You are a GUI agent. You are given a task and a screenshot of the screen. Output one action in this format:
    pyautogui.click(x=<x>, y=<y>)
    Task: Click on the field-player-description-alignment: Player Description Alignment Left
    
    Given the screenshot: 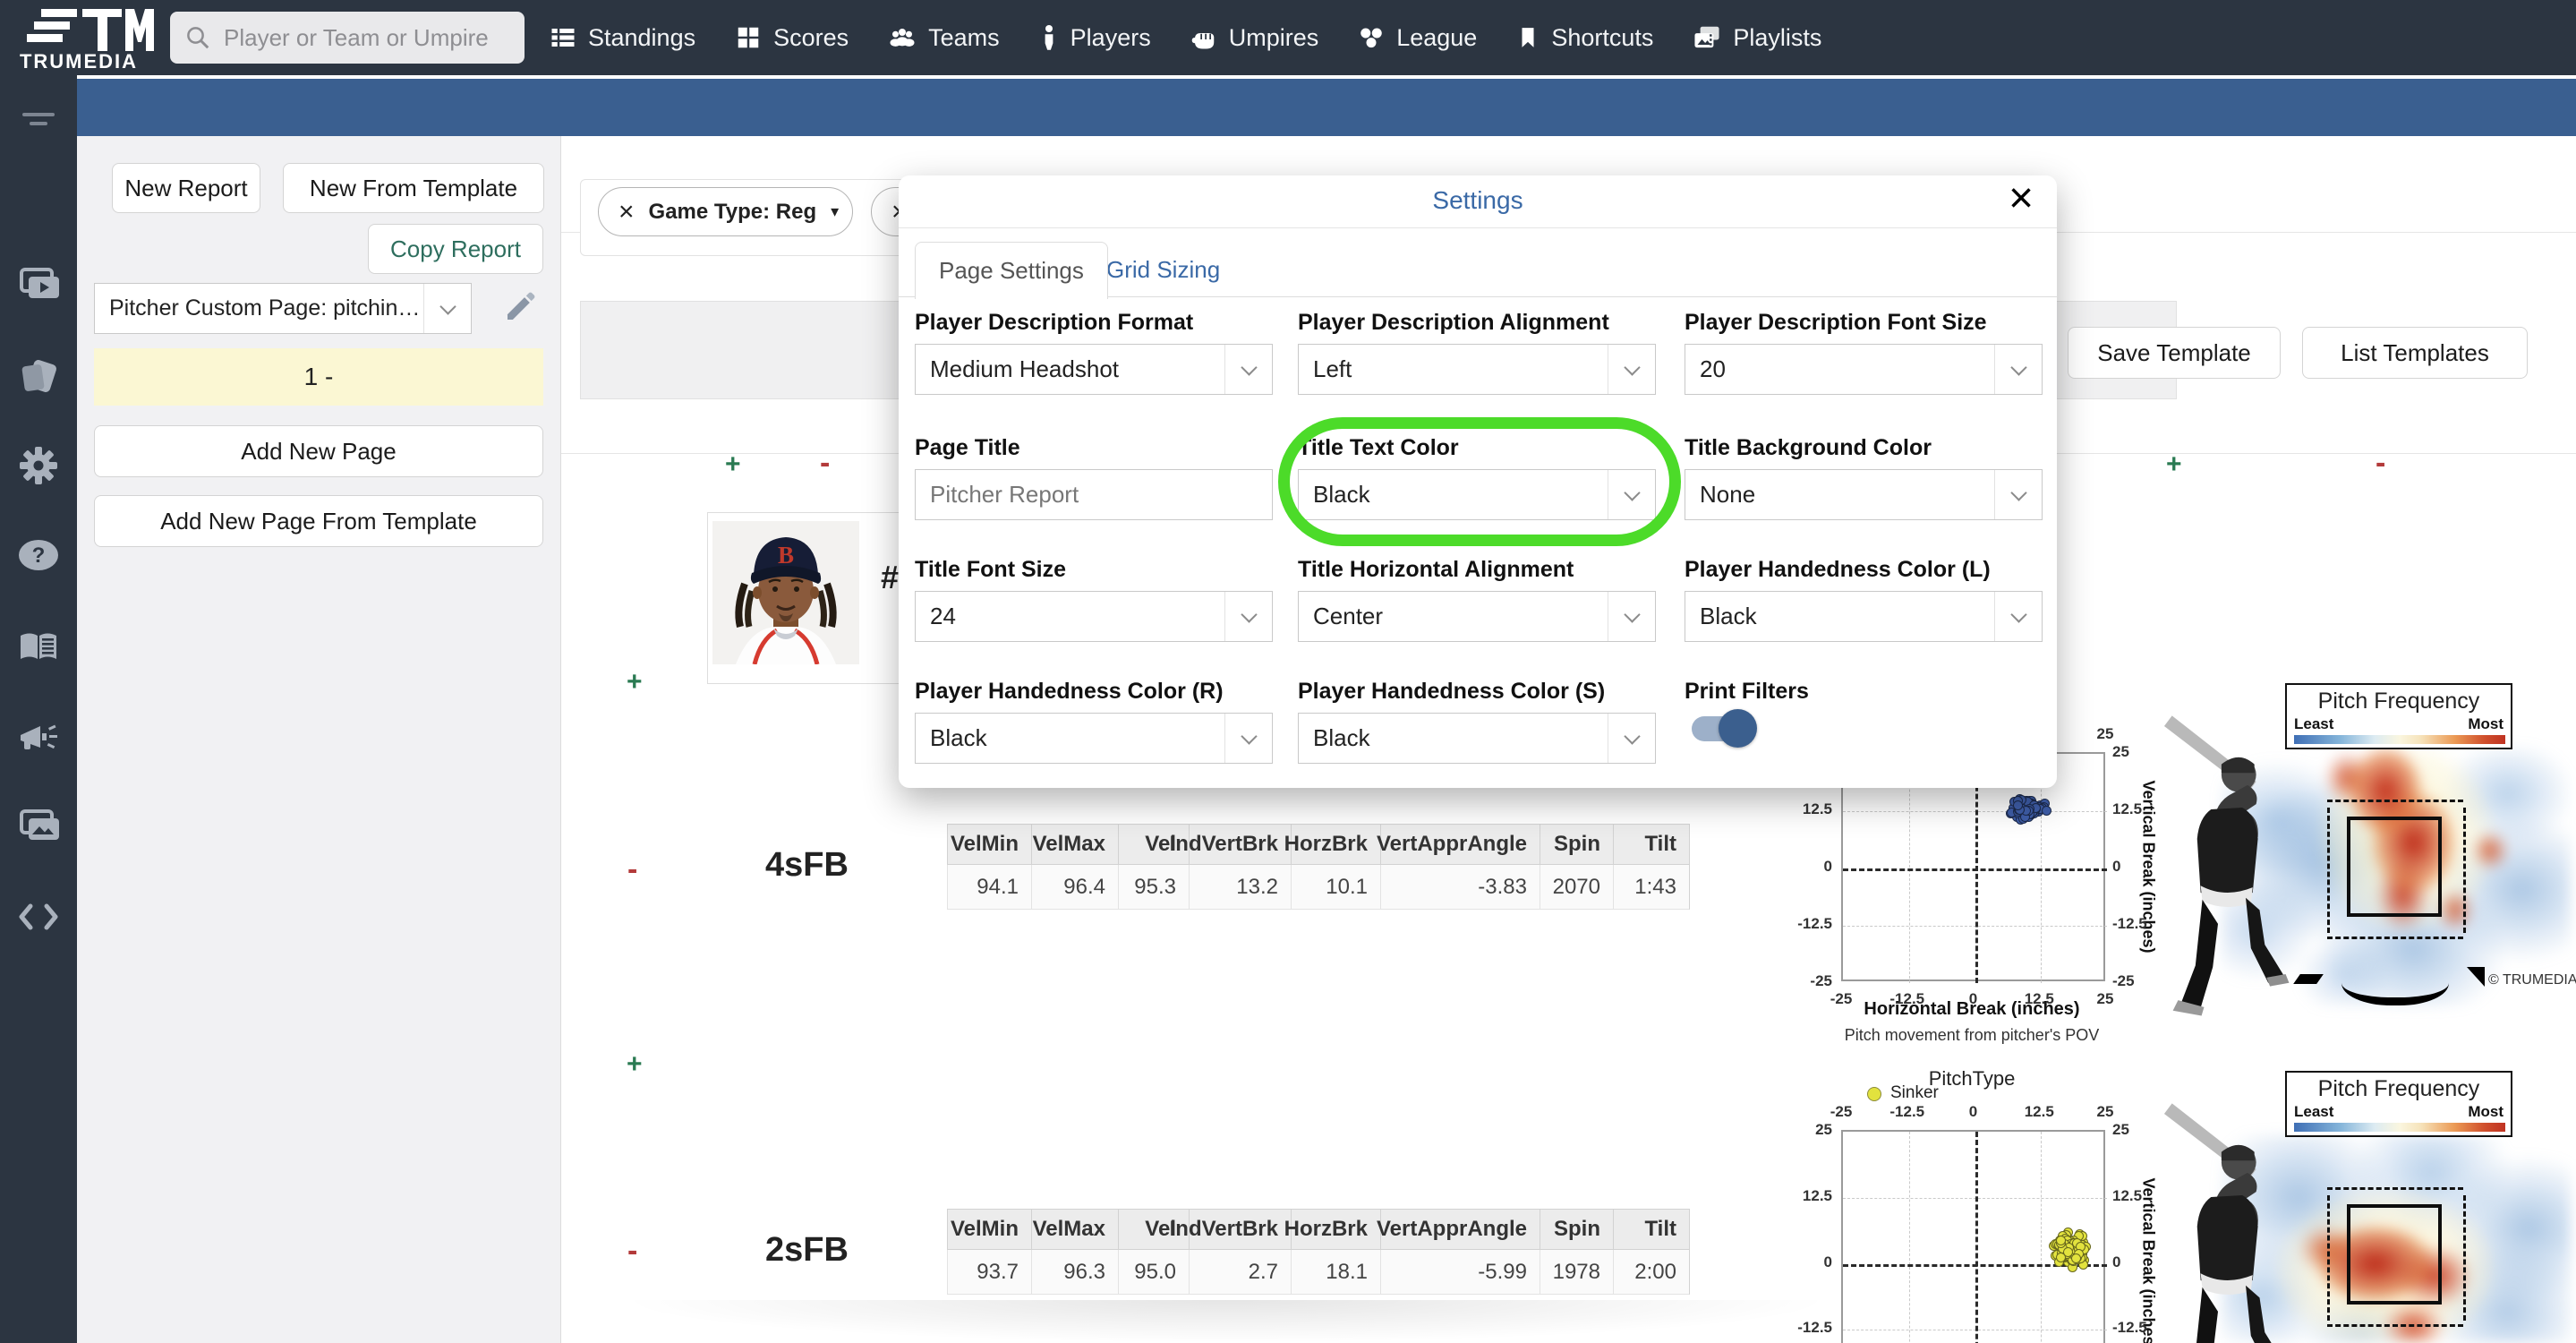 What is the action you would take?
    pyautogui.click(x=1477, y=352)
    